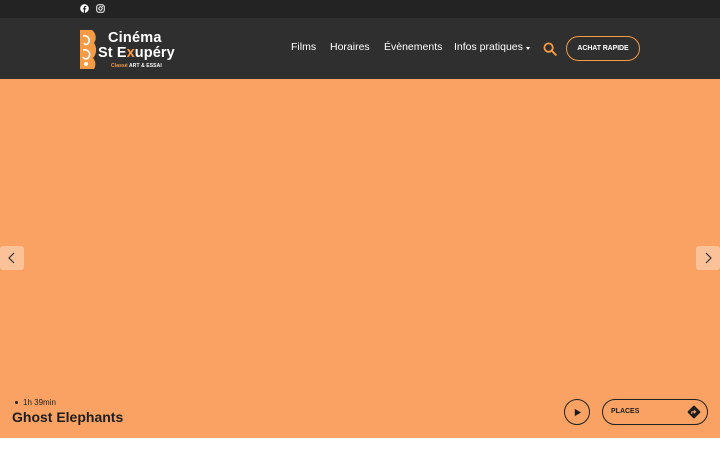 The width and height of the screenshot is (720, 450). Describe the element at coordinates (88, 49) in the screenshot. I see `logo-mark-icon` at that location.